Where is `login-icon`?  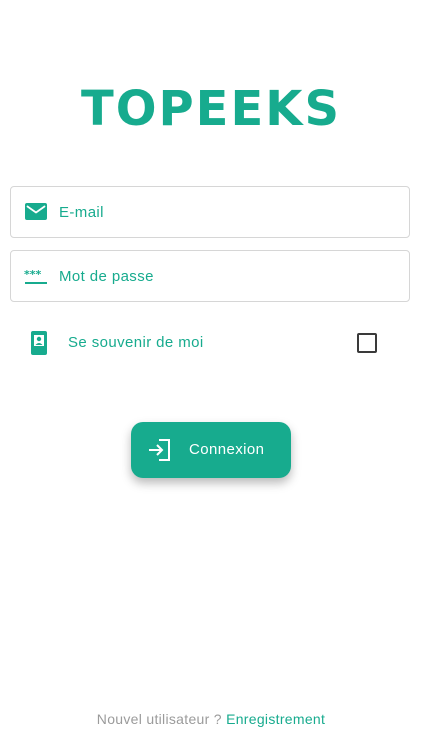 login-icon is located at coordinates (159, 450).